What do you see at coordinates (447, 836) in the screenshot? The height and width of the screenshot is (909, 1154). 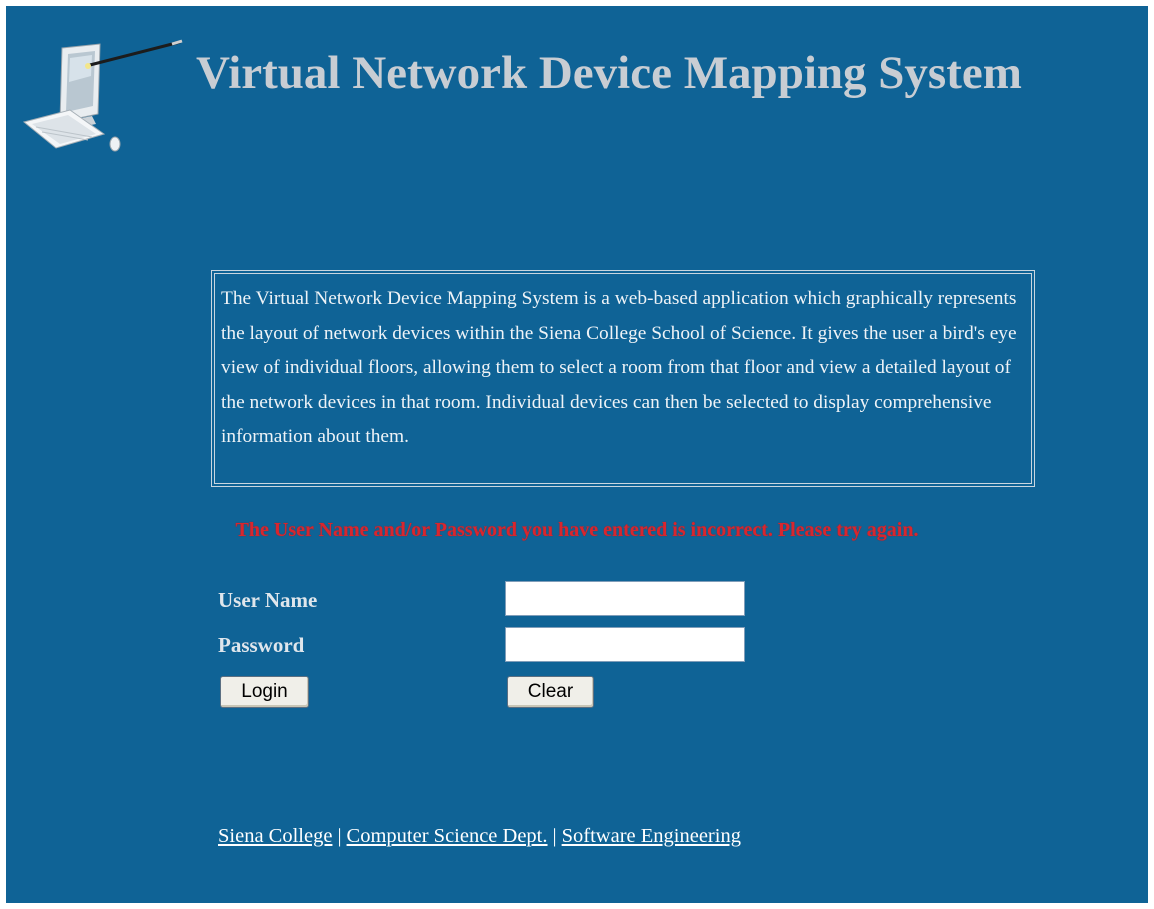 I see `computer-science-dept-link: Computer Science Dept.` at bounding box center [447, 836].